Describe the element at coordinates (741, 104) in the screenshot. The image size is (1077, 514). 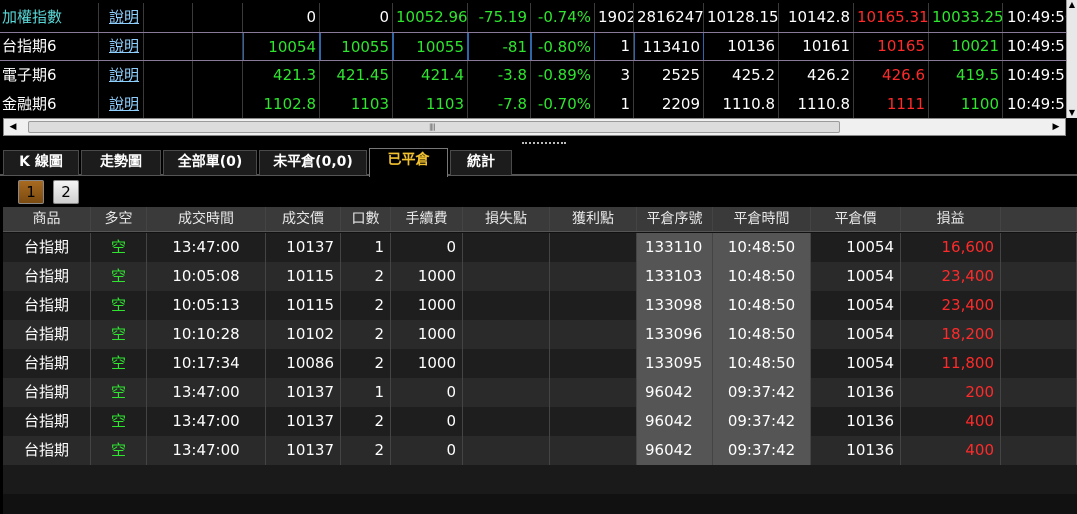
I see `quote-ref-price: 1110.8` at that location.